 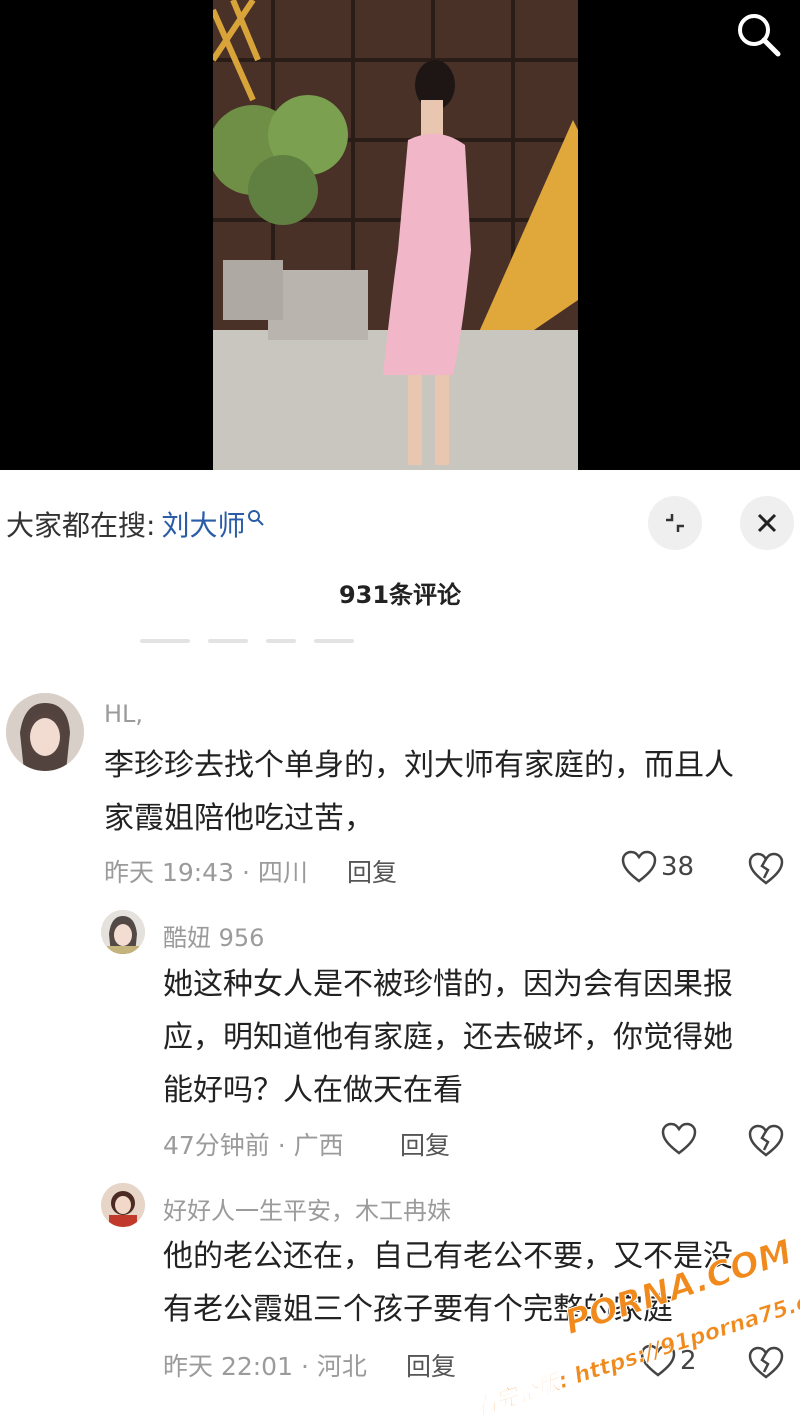 I want to click on minimize-icon, so click(x=675, y=523).